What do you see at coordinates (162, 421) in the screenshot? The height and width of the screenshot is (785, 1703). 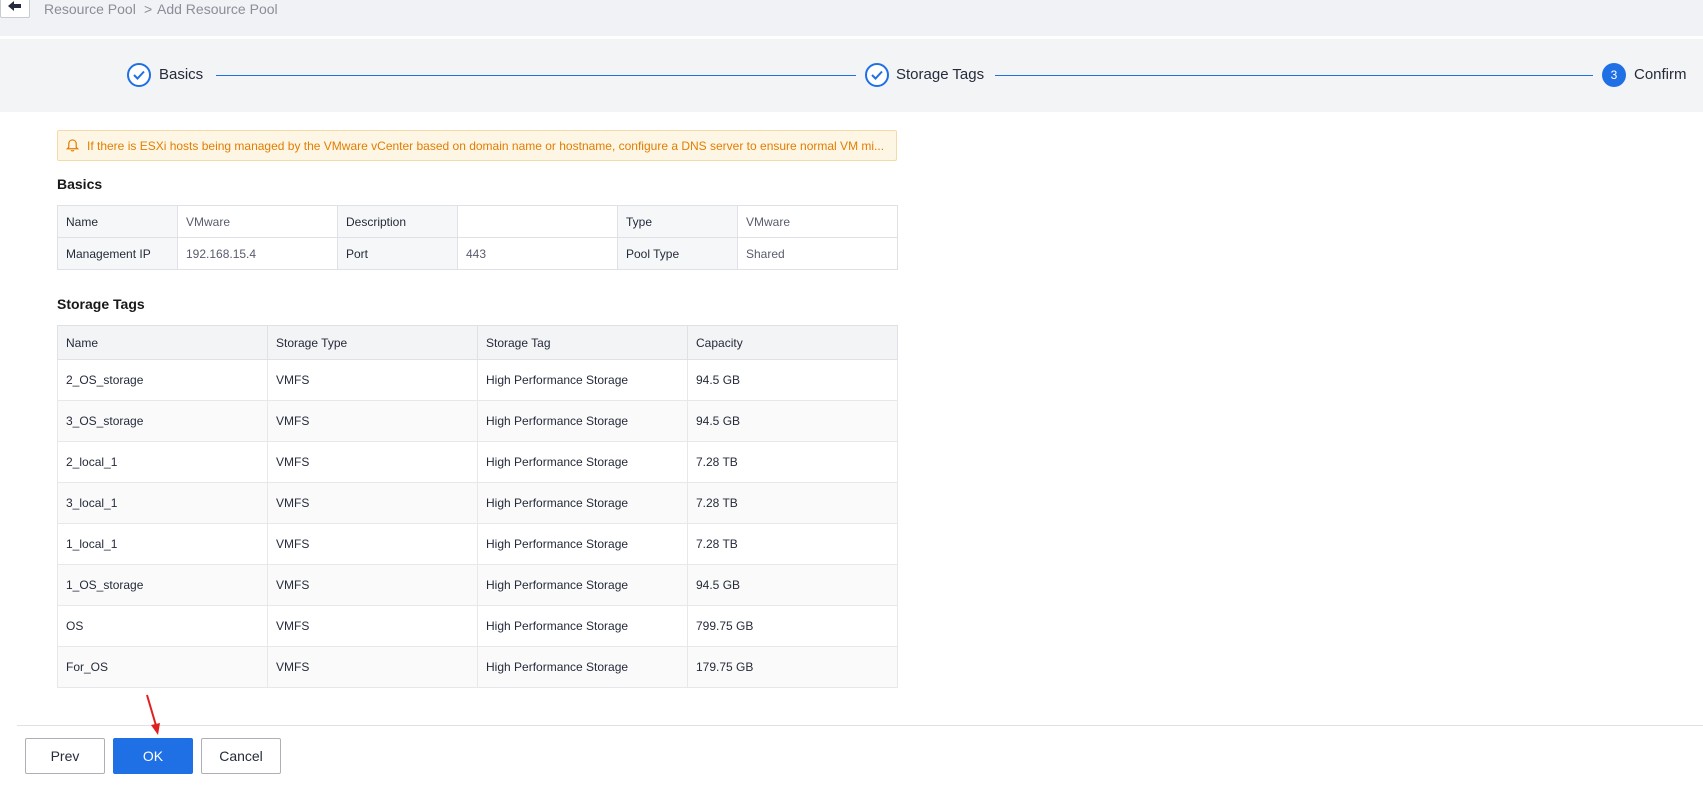 I see `cell-name: 3_OS_storage` at bounding box center [162, 421].